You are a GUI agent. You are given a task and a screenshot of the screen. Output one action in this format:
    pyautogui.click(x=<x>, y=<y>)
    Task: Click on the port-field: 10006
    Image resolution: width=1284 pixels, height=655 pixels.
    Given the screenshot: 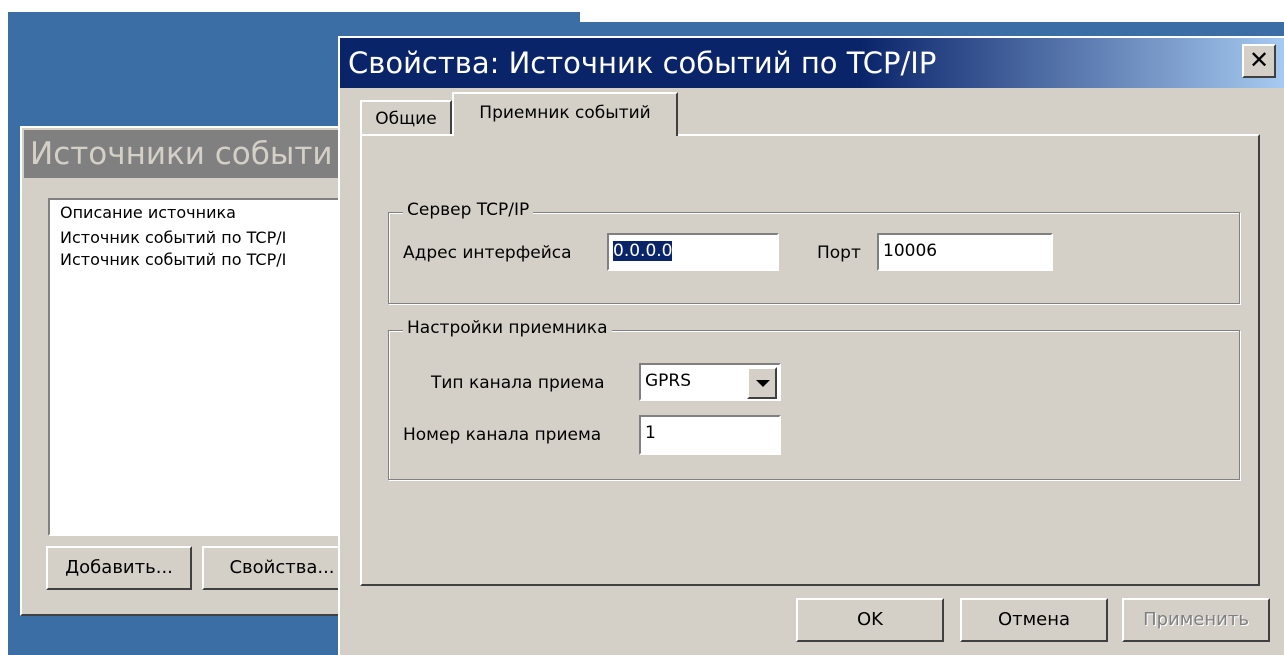 What is the action you would take?
    pyautogui.click(x=965, y=252)
    